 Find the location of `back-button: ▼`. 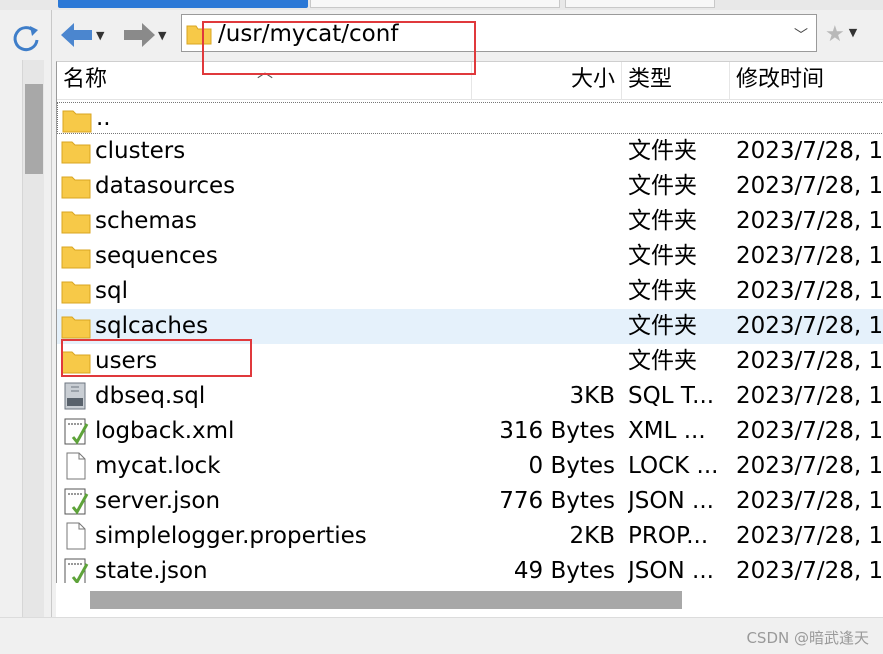

back-button: ▼ is located at coordinates (82, 35).